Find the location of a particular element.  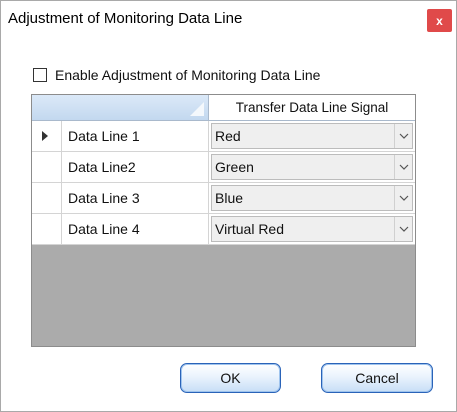

signal-select: Blue is located at coordinates (312, 198).